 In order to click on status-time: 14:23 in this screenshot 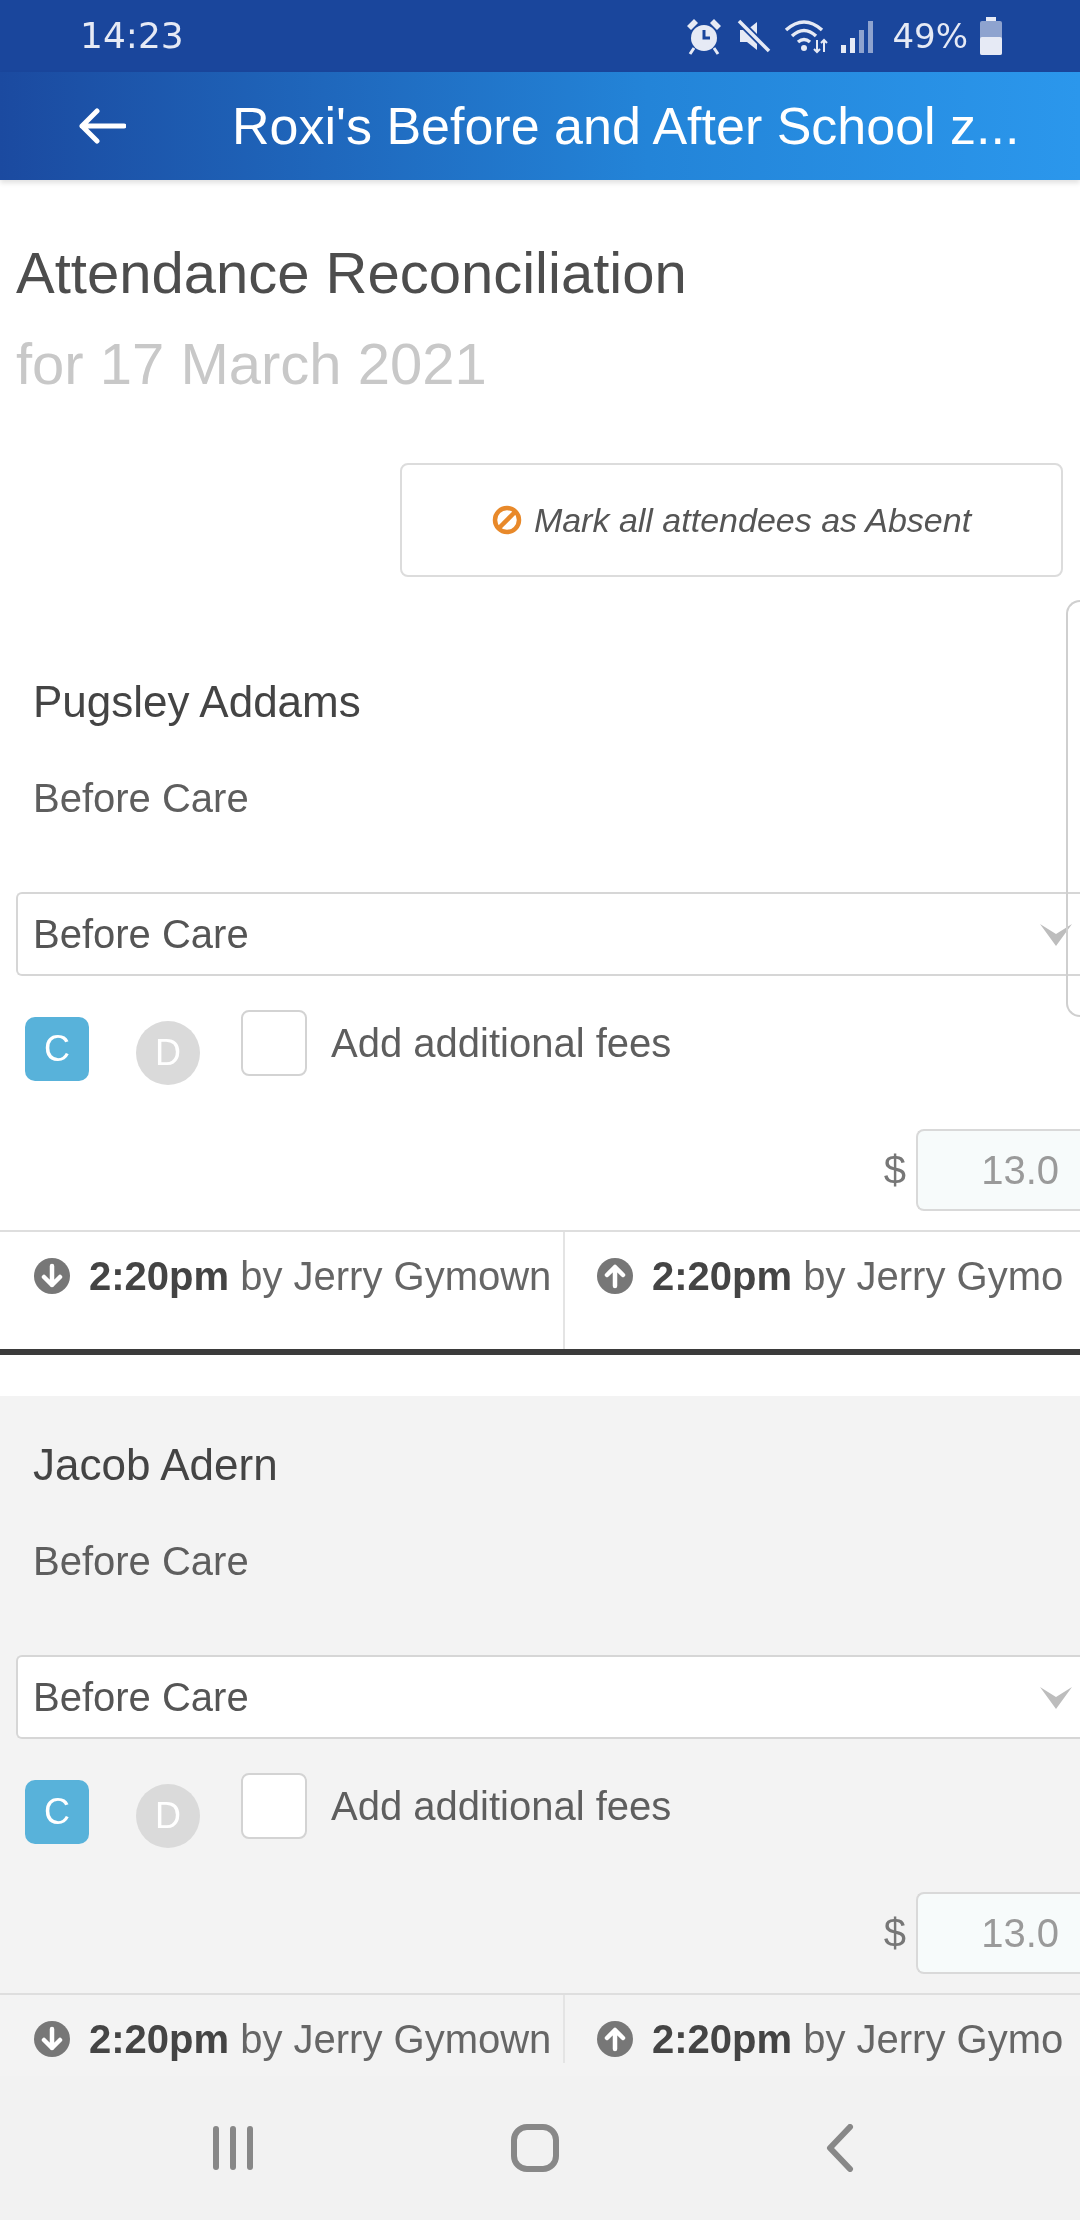, I will do `click(132, 36)`.